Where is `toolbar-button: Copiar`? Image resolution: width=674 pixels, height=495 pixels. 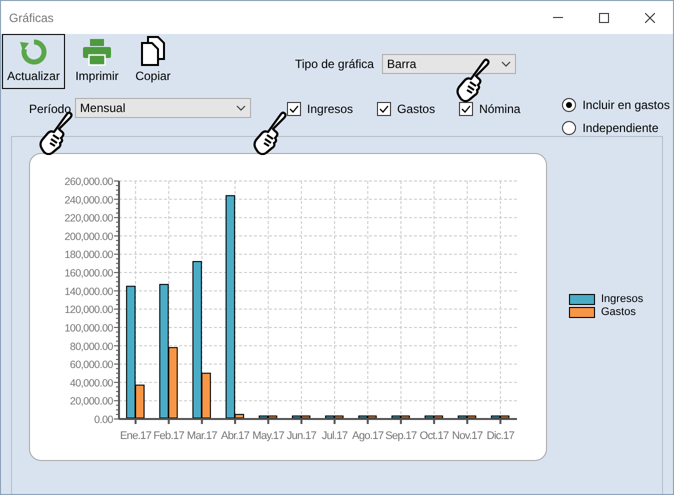 toolbar-button: Copiar is located at coordinates (153, 61).